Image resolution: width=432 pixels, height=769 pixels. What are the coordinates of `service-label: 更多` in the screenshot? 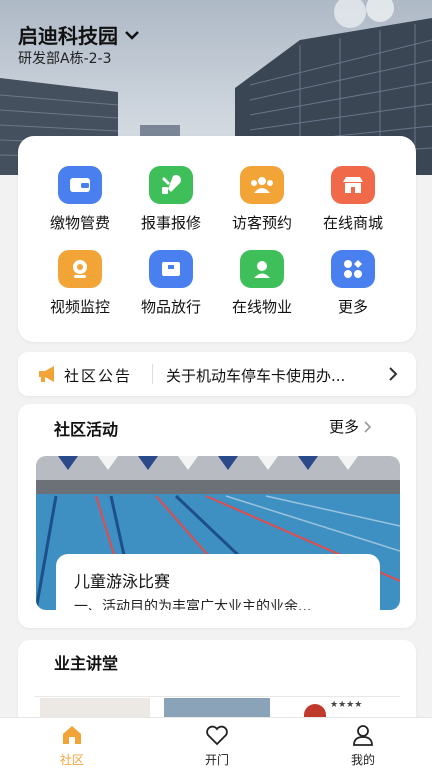 It's located at (352, 307).